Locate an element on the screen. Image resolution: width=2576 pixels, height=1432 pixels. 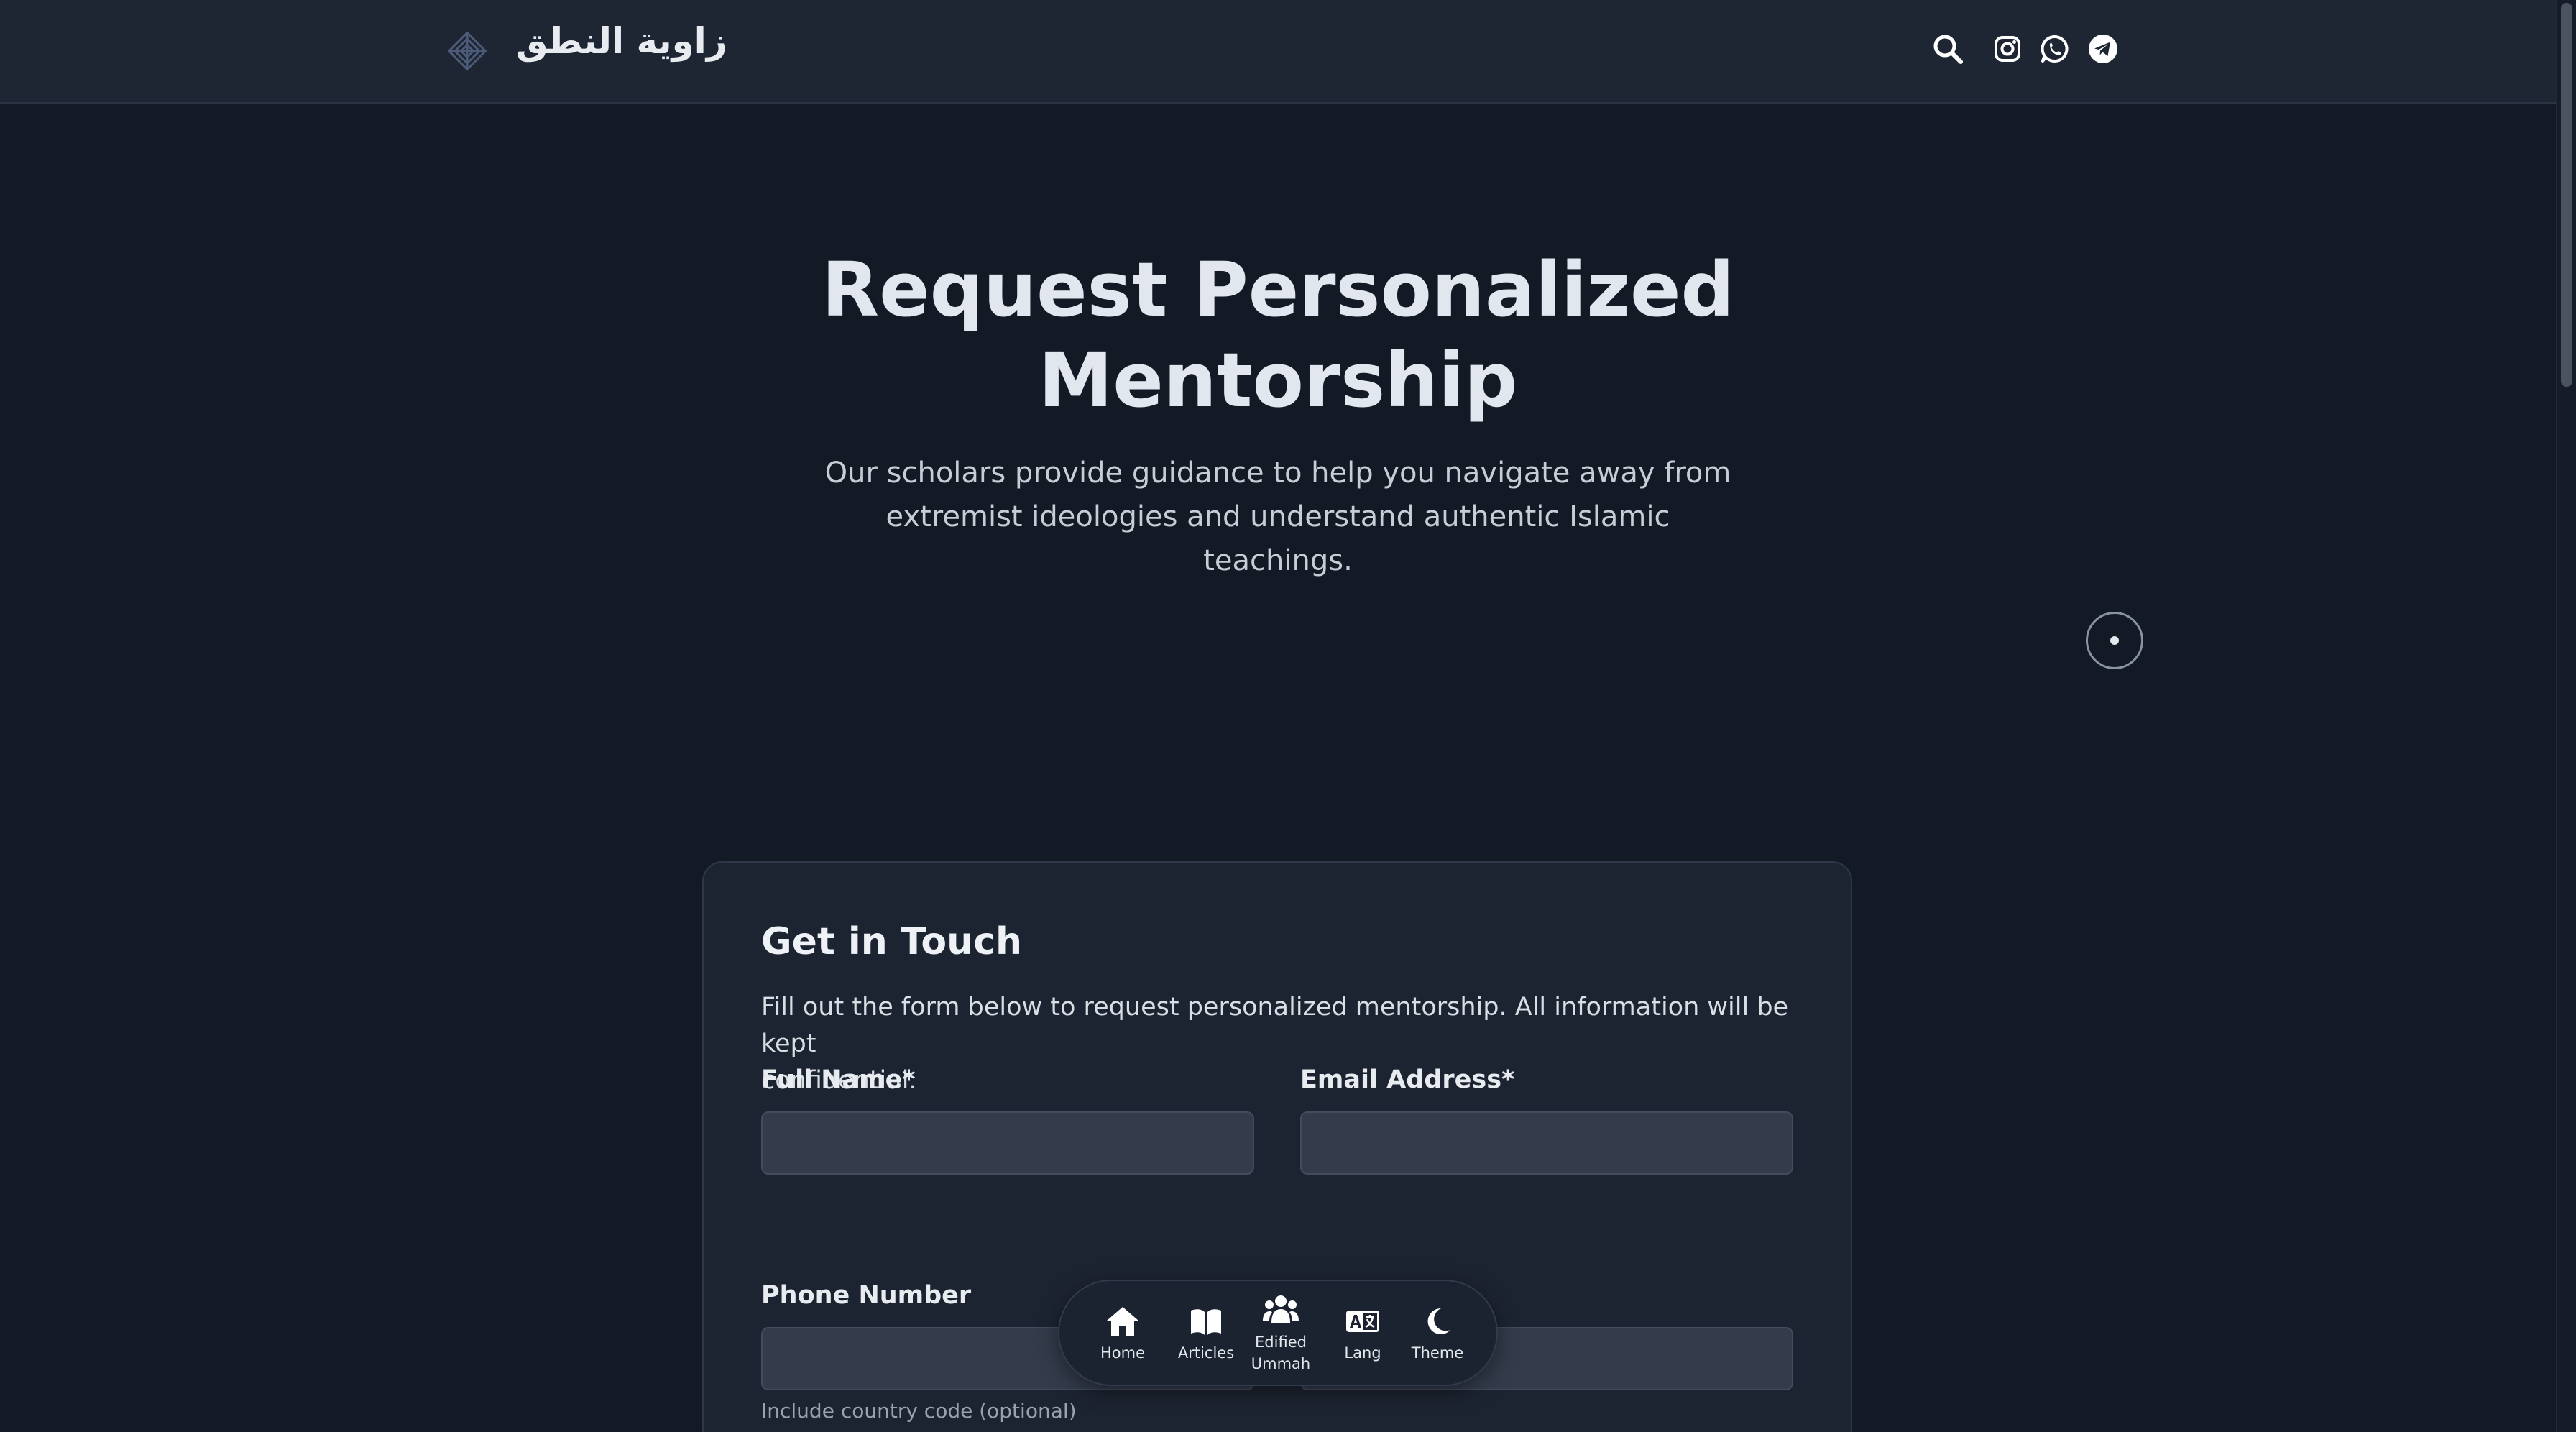
nav-home: Home is located at coordinates (1122, 1334).